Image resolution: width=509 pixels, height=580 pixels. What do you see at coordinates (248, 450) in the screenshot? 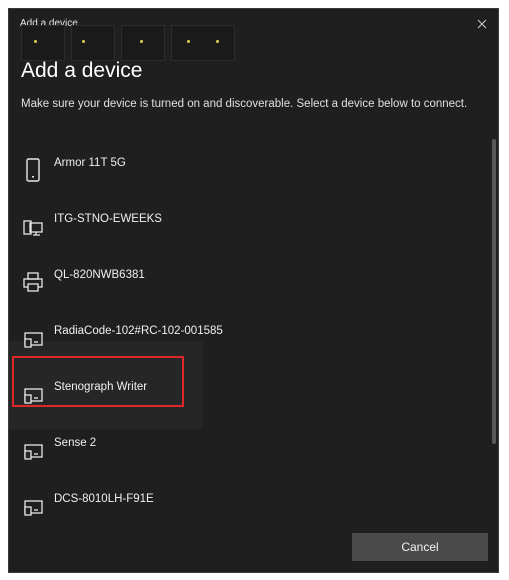
I see `device-item-sense: Sense 2` at bounding box center [248, 450].